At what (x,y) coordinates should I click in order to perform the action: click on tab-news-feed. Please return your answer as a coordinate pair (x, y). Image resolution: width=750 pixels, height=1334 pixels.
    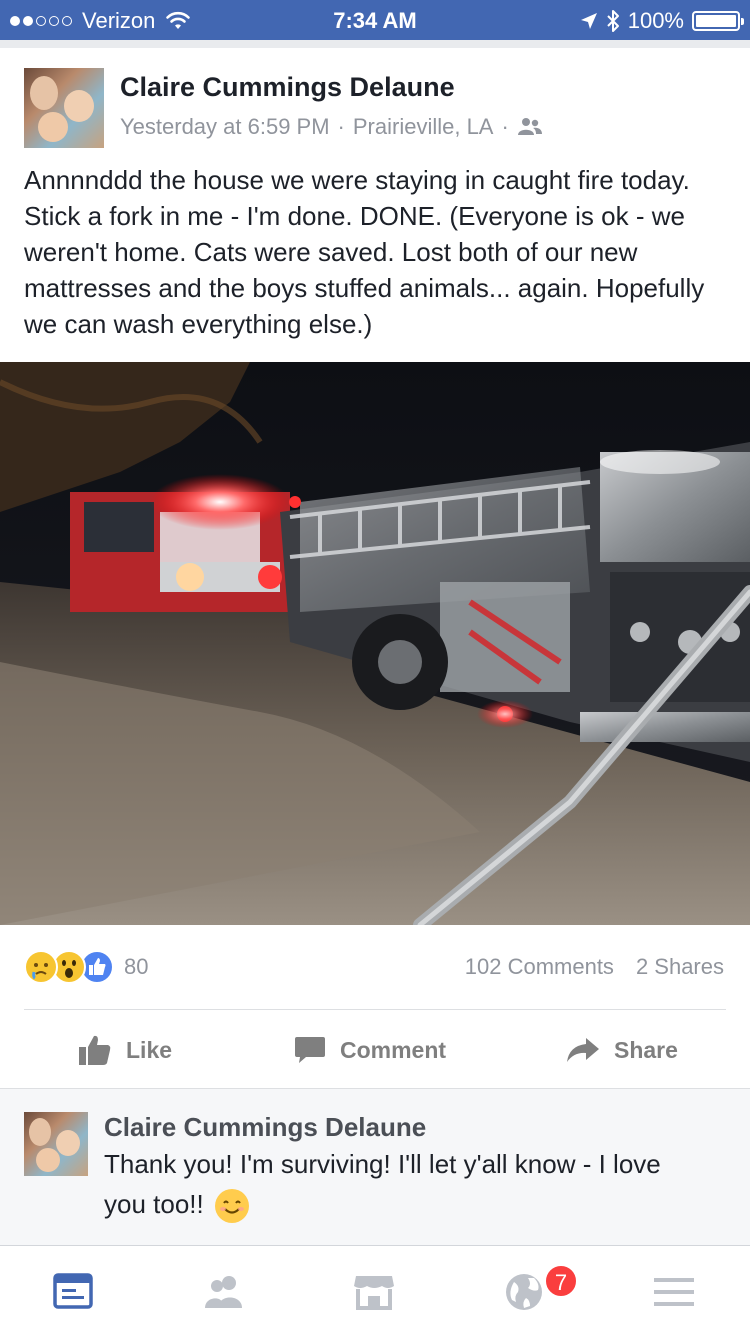
    Looking at the image, I should click on (74, 1292).